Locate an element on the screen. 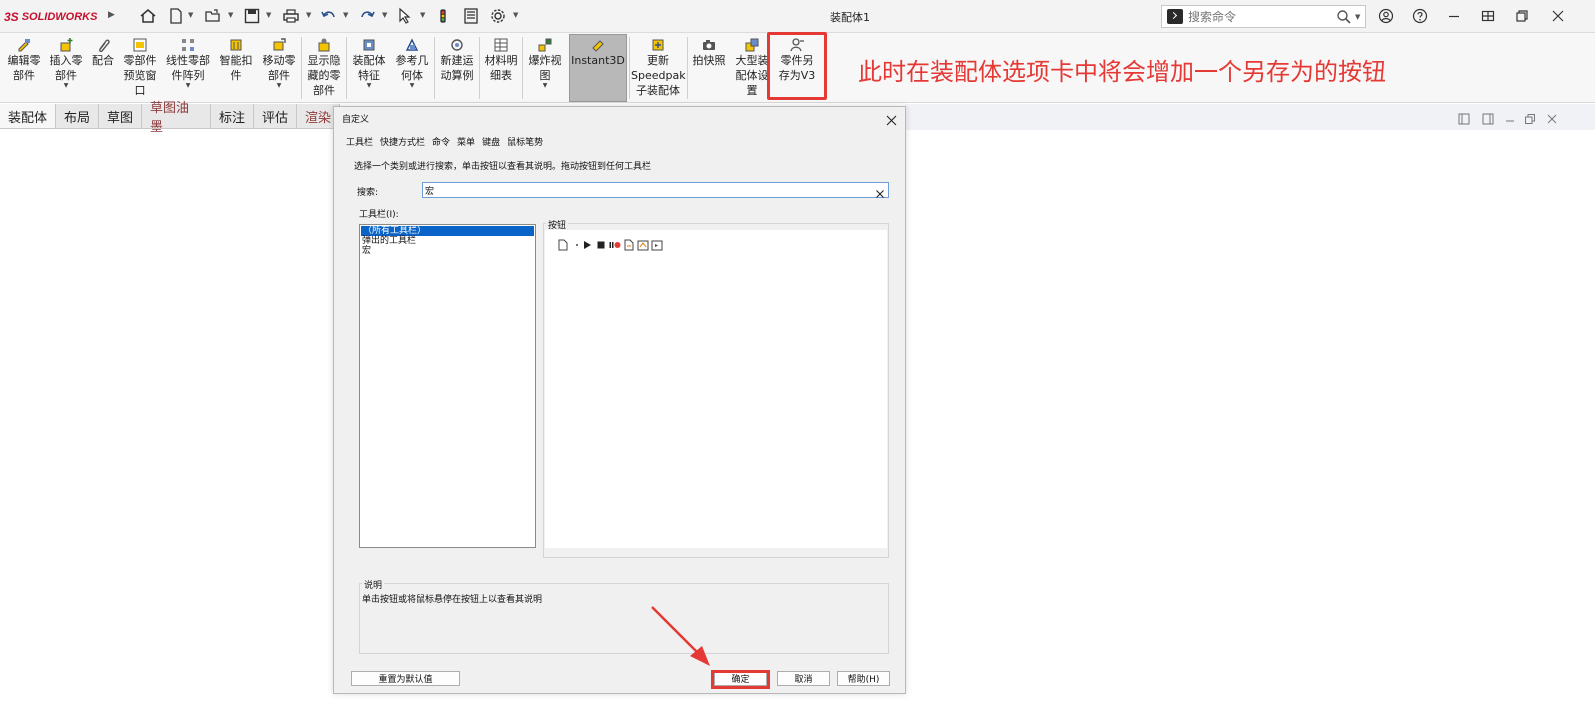 The image size is (1595, 707). redo-dropdown-icon: ▼ is located at coordinates (384, 15).